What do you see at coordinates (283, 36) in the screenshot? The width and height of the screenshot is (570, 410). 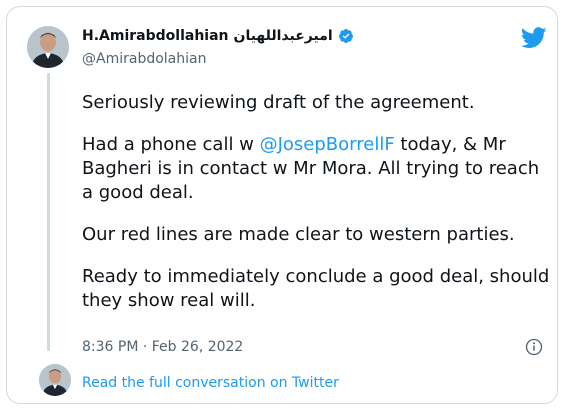 I see `author-display-name-fa: امیرعبداللهیان` at bounding box center [283, 36].